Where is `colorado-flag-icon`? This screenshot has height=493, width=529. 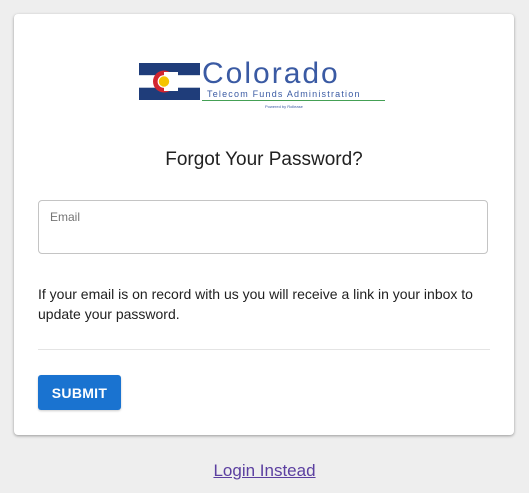 colorado-flag-icon is located at coordinates (169, 81).